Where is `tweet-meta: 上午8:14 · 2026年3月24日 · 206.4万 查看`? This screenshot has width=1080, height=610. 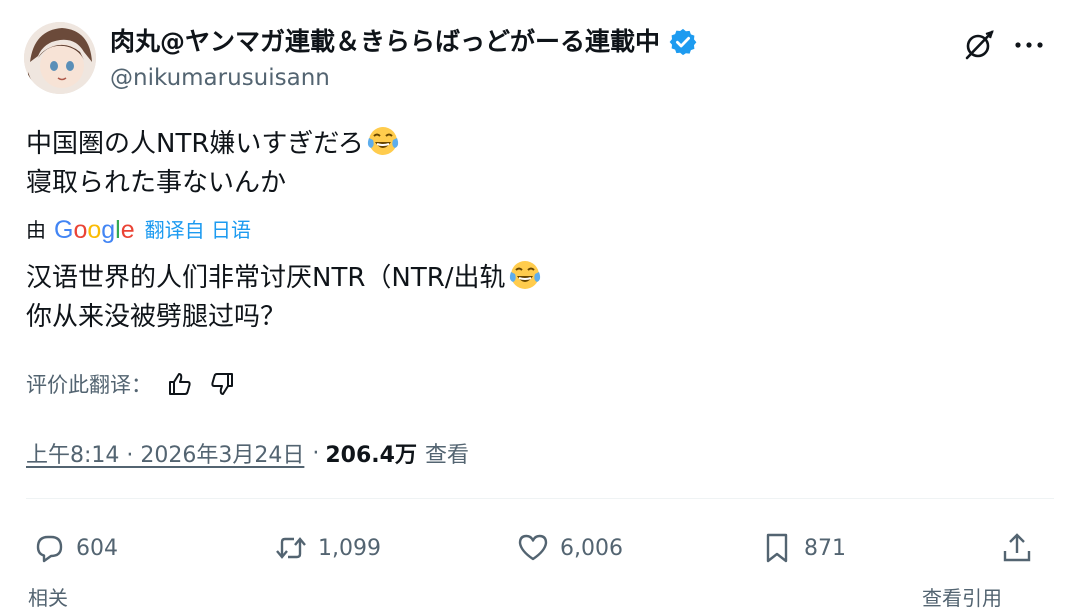
tweet-meta: 上午8:14 · 2026年3月24日 · 206.4万 查看 is located at coordinates (247, 453).